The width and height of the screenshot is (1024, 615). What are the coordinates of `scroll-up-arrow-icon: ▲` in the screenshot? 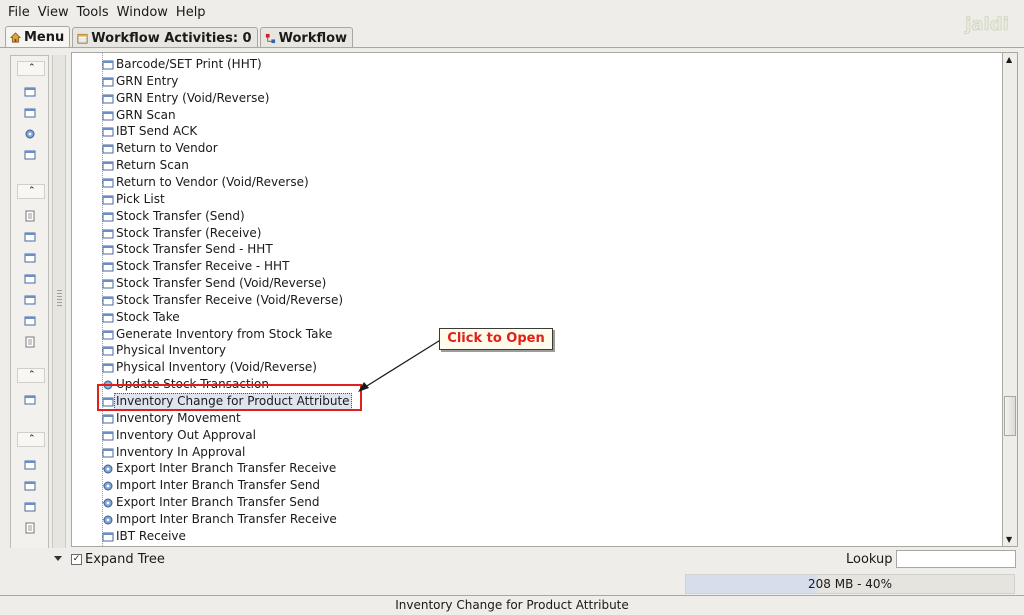 It's located at (1009, 59).